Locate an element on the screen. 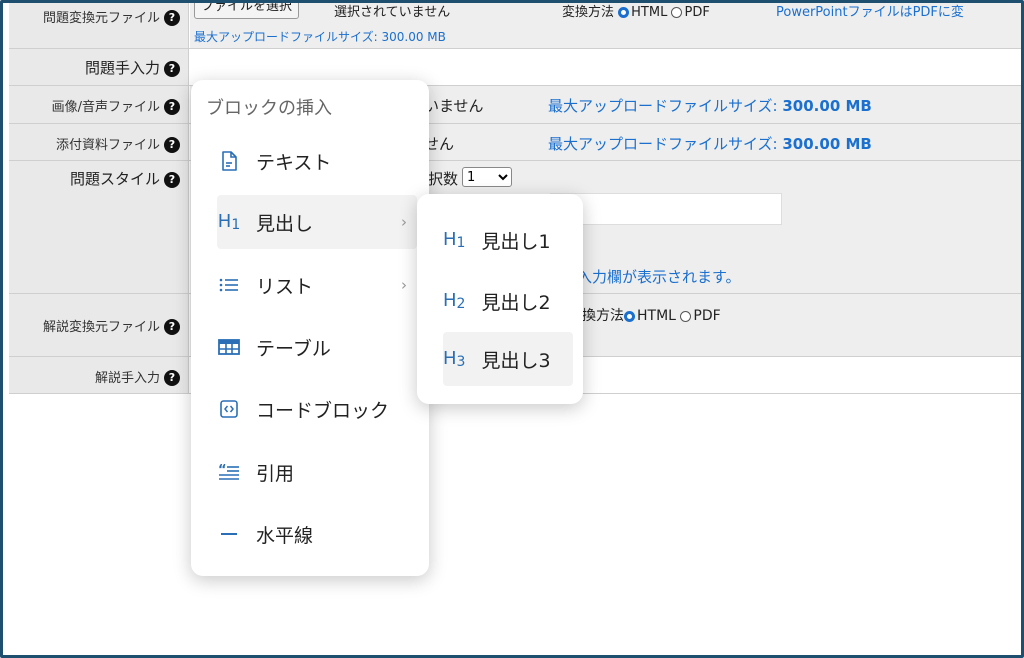  row-label: 添付資料ファイル? is located at coordinates (99, 142).